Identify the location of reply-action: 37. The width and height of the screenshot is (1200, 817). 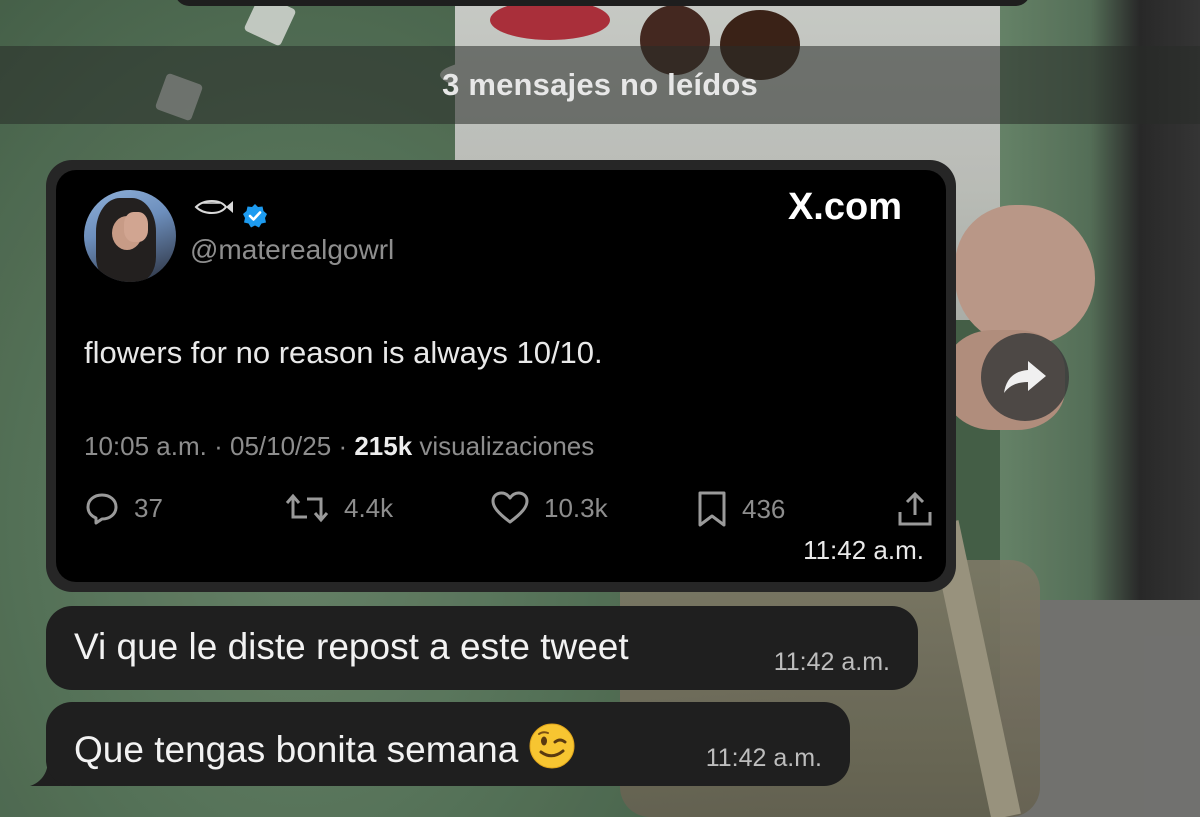
(123, 508).